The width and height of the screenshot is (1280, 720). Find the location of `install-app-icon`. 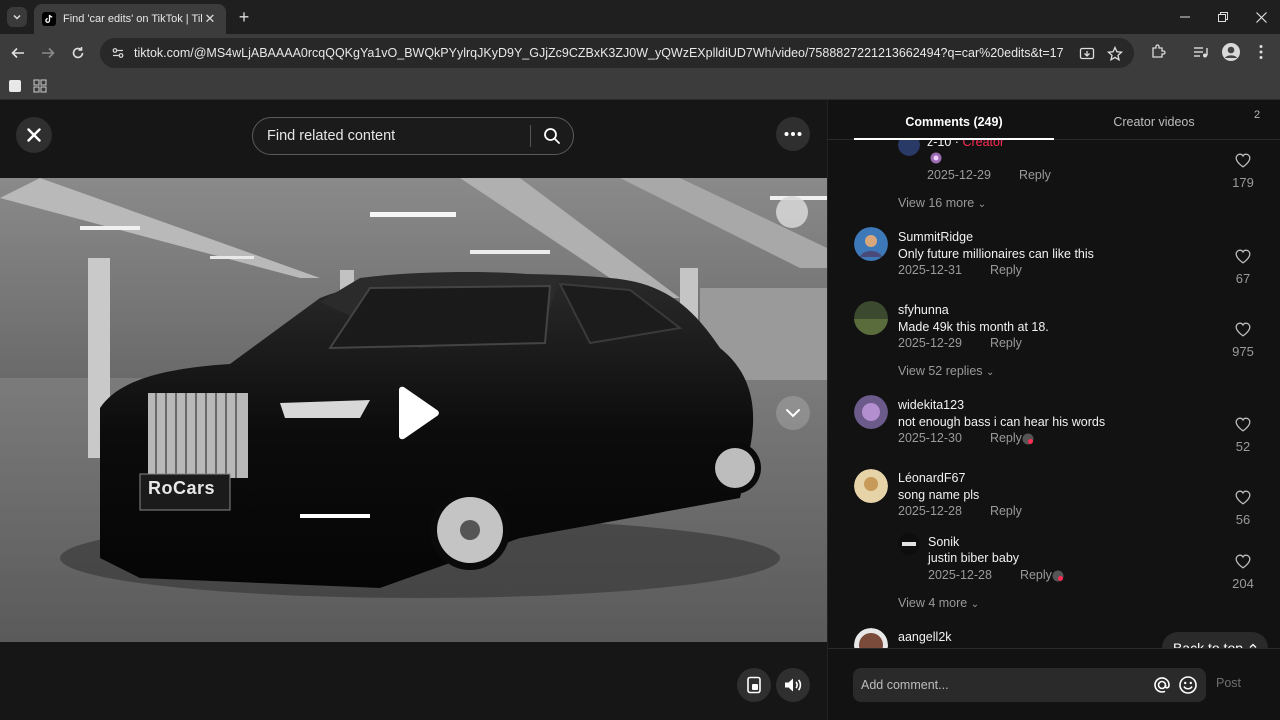

install-app-icon is located at coordinates (1087, 54).